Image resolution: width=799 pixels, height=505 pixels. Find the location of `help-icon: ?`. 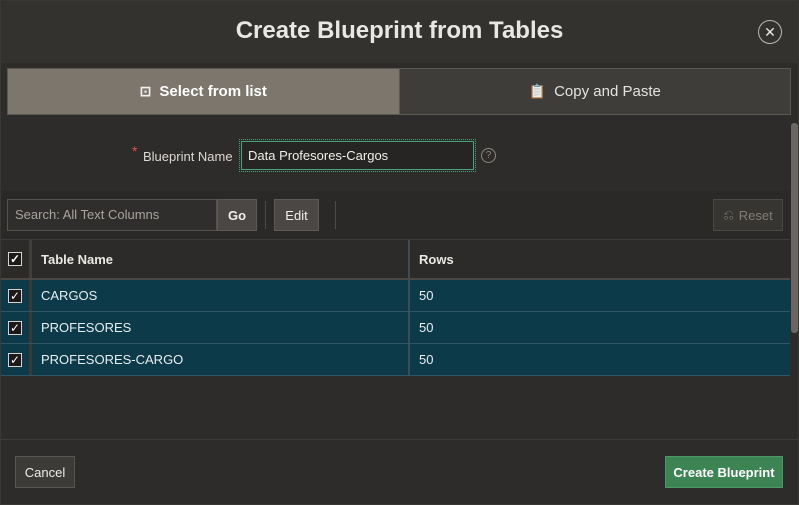

help-icon: ? is located at coordinates (488, 155).